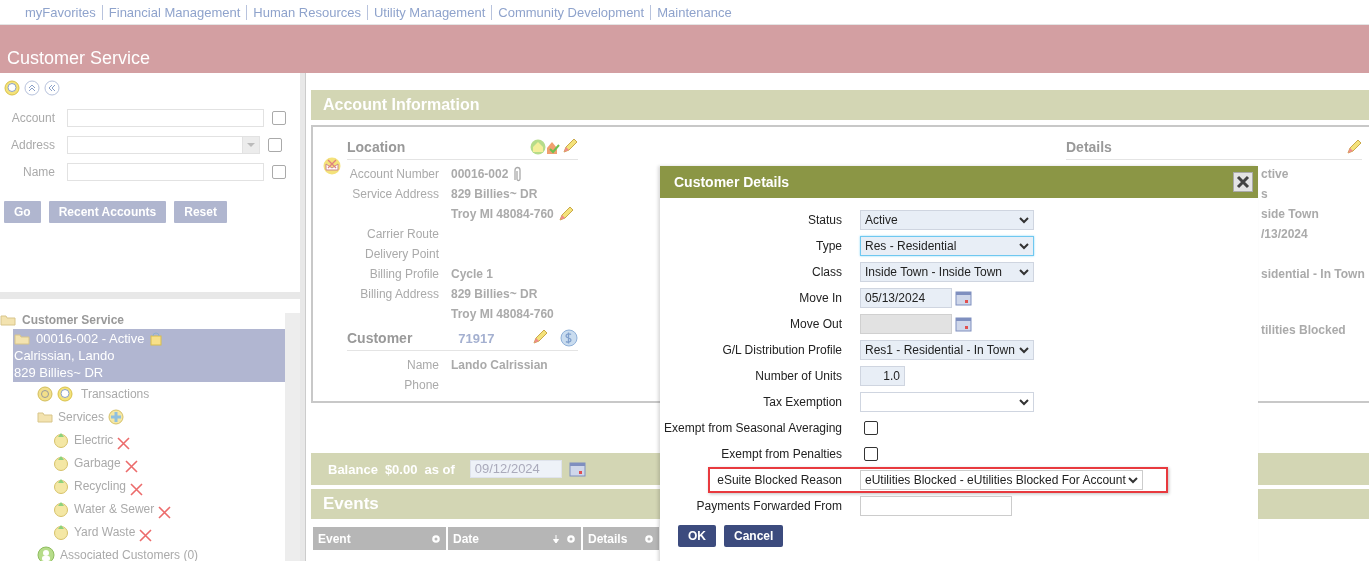 This screenshot has height=561, width=1369. Describe the element at coordinates (571, 12) in the screenshot. I see `nav-link: Community Development` at that location.